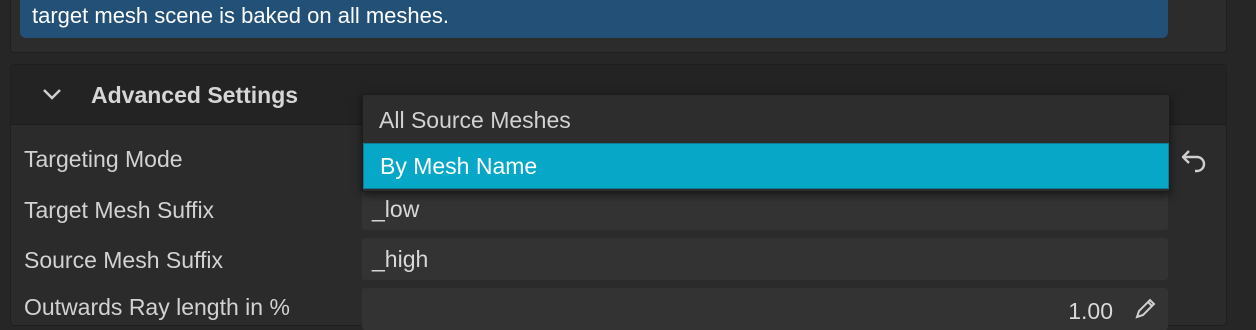 The image size is (1256, 330). Describe the element at coordinates (1194, 159) in the screenshot. I see `reset-icon` at that location.